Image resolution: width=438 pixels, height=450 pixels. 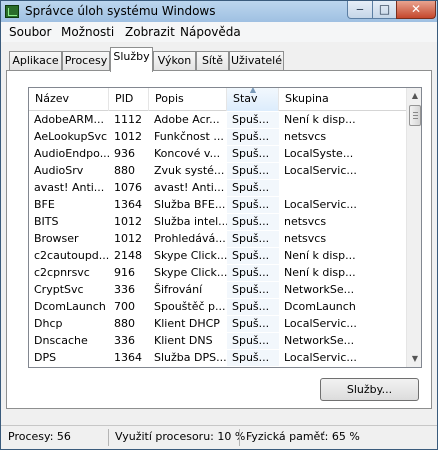 I want to click on row-group: DcomLaunch, so click(x=320, y=306).